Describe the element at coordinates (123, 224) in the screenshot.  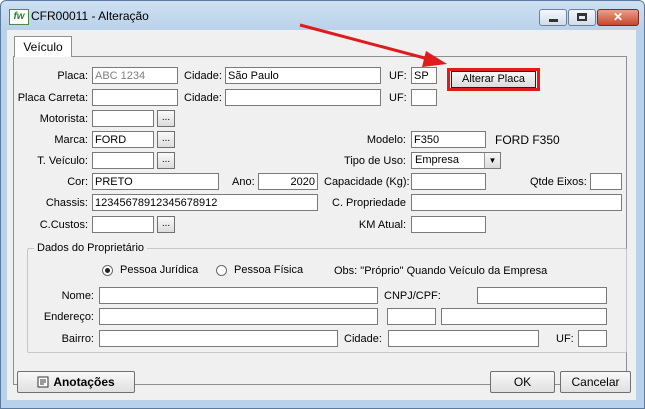
I see `ccustos-input` at that location.